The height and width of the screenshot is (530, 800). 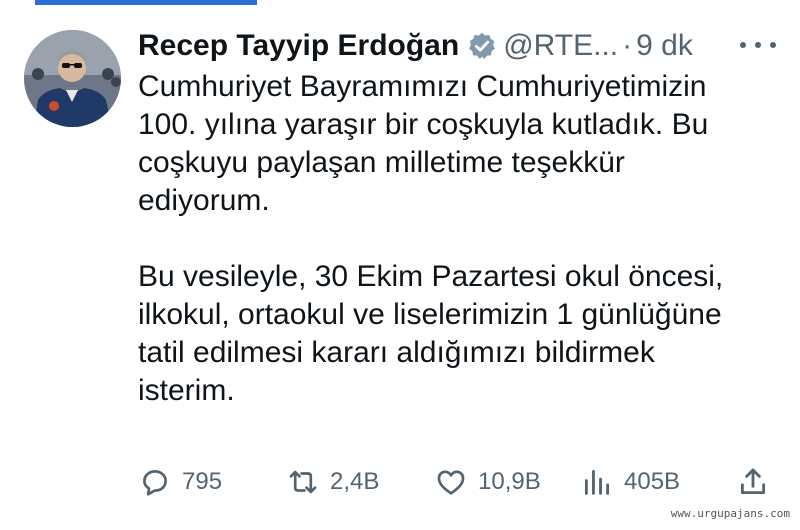 What do you see at coordinates (180, 482) in the screenshot?
I see `reply-button: 795` at bounding box center [180, 482].